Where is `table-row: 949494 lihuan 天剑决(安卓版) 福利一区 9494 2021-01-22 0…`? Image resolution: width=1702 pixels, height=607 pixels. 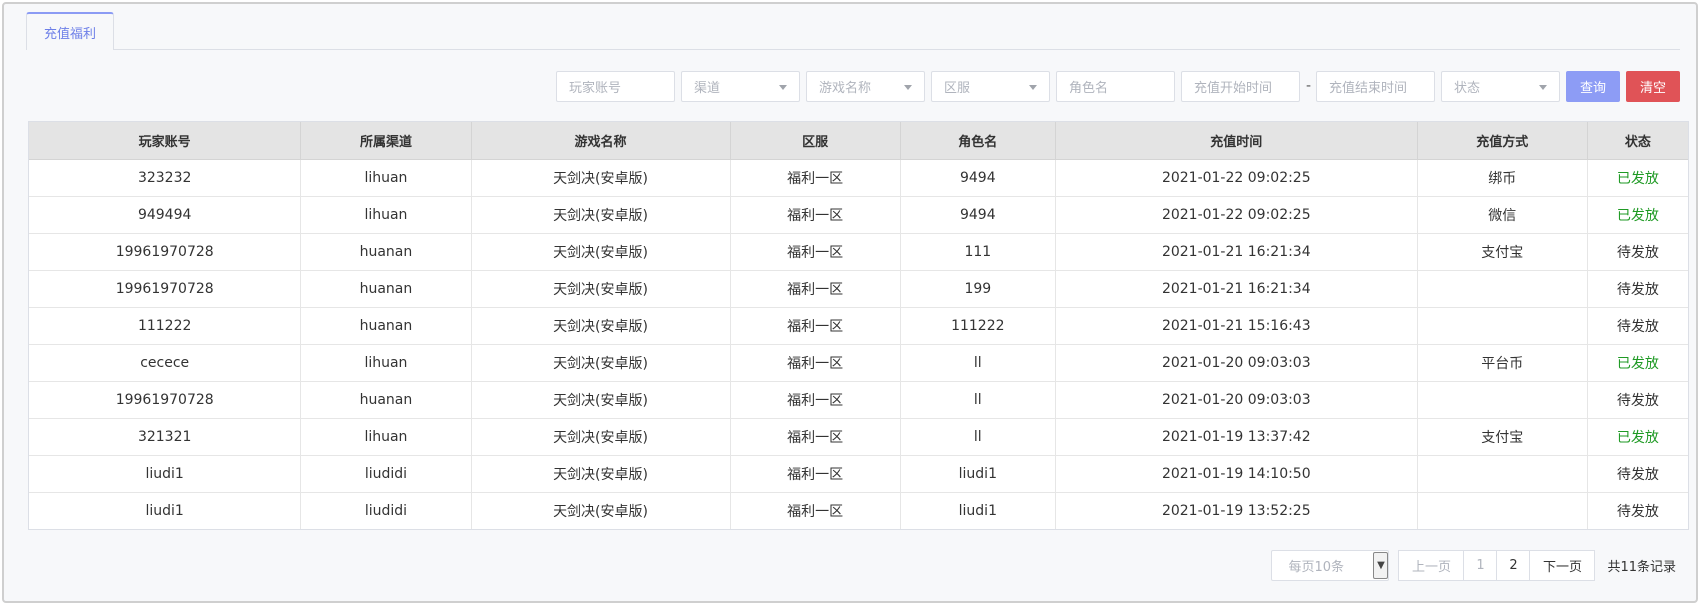
table-row: 949494 lihuan 天剑决(安卓版) 福利一区 9494 2021-01-22 0… is located at coordinates (858, 215).